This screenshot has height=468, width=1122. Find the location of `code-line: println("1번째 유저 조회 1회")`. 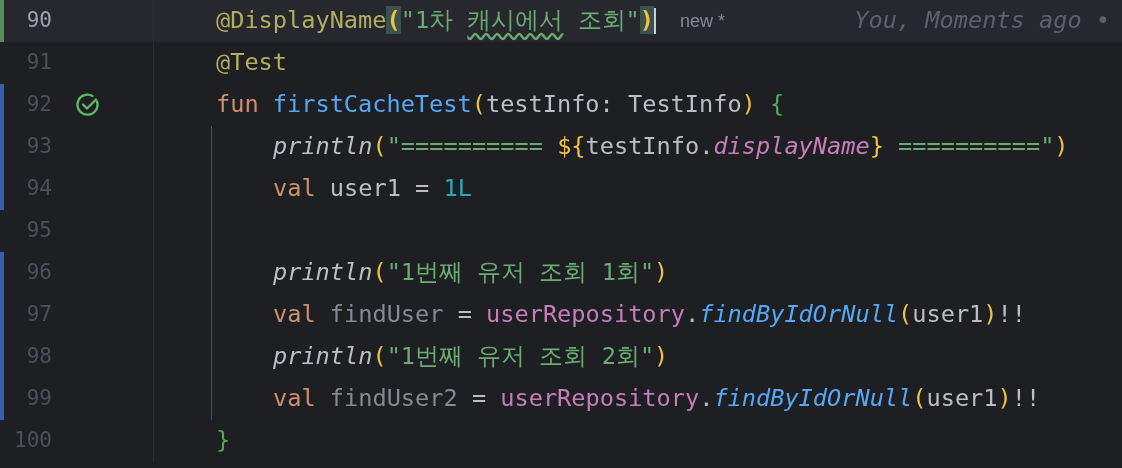

code-line: println("1번째 유저 조회 1회") is located at coordinates (471, 273).